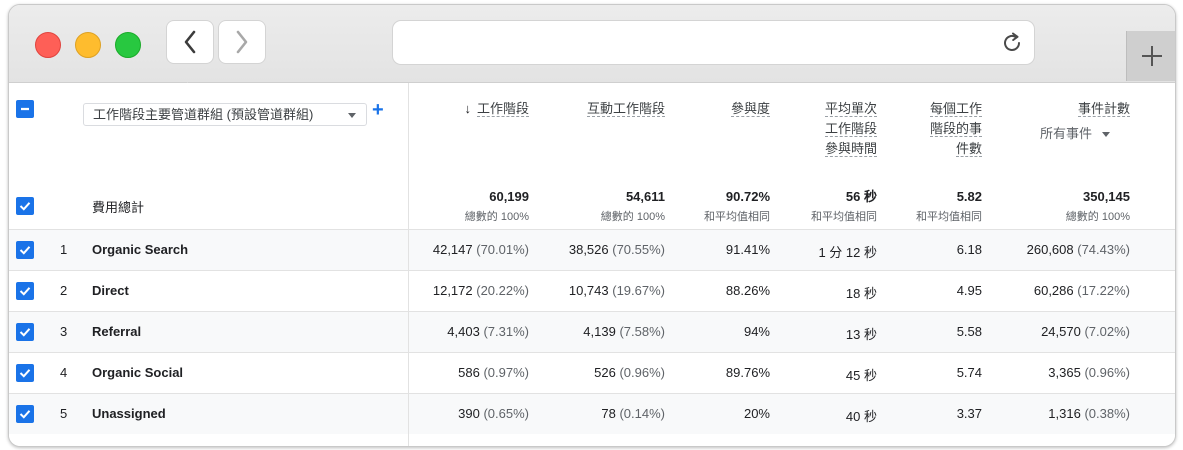  What do you see at coordinates (467, 108) in the screenshot?
I see `arrow-down-icon: ↓` at bounding box center [467, 108].